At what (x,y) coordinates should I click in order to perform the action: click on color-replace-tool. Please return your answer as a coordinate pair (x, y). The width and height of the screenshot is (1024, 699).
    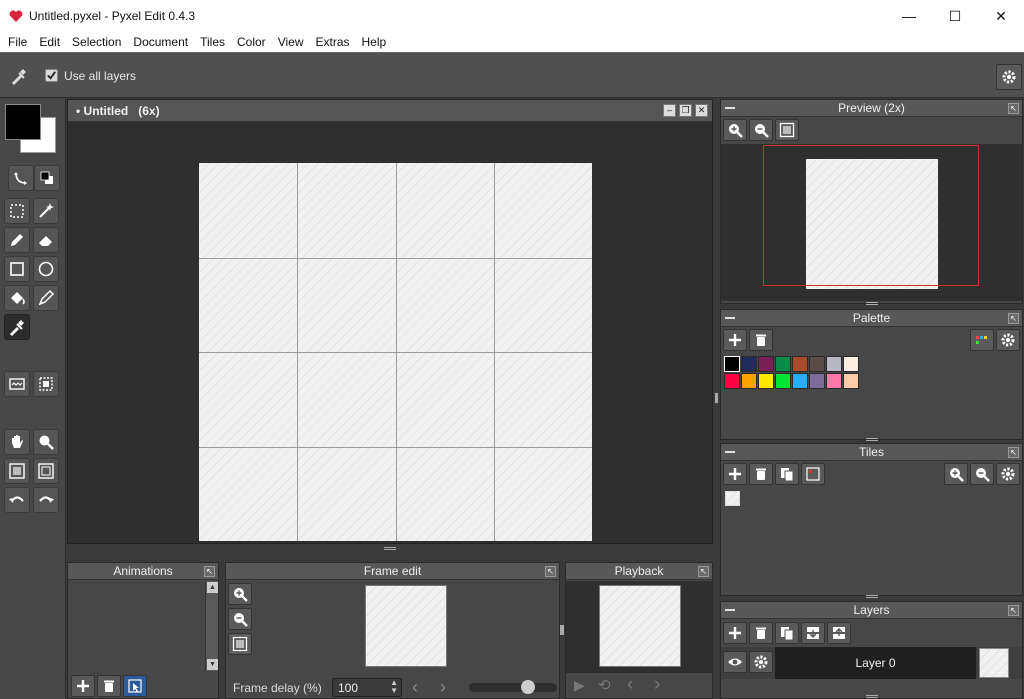
    Looking at the image, I should click on (46, 298).